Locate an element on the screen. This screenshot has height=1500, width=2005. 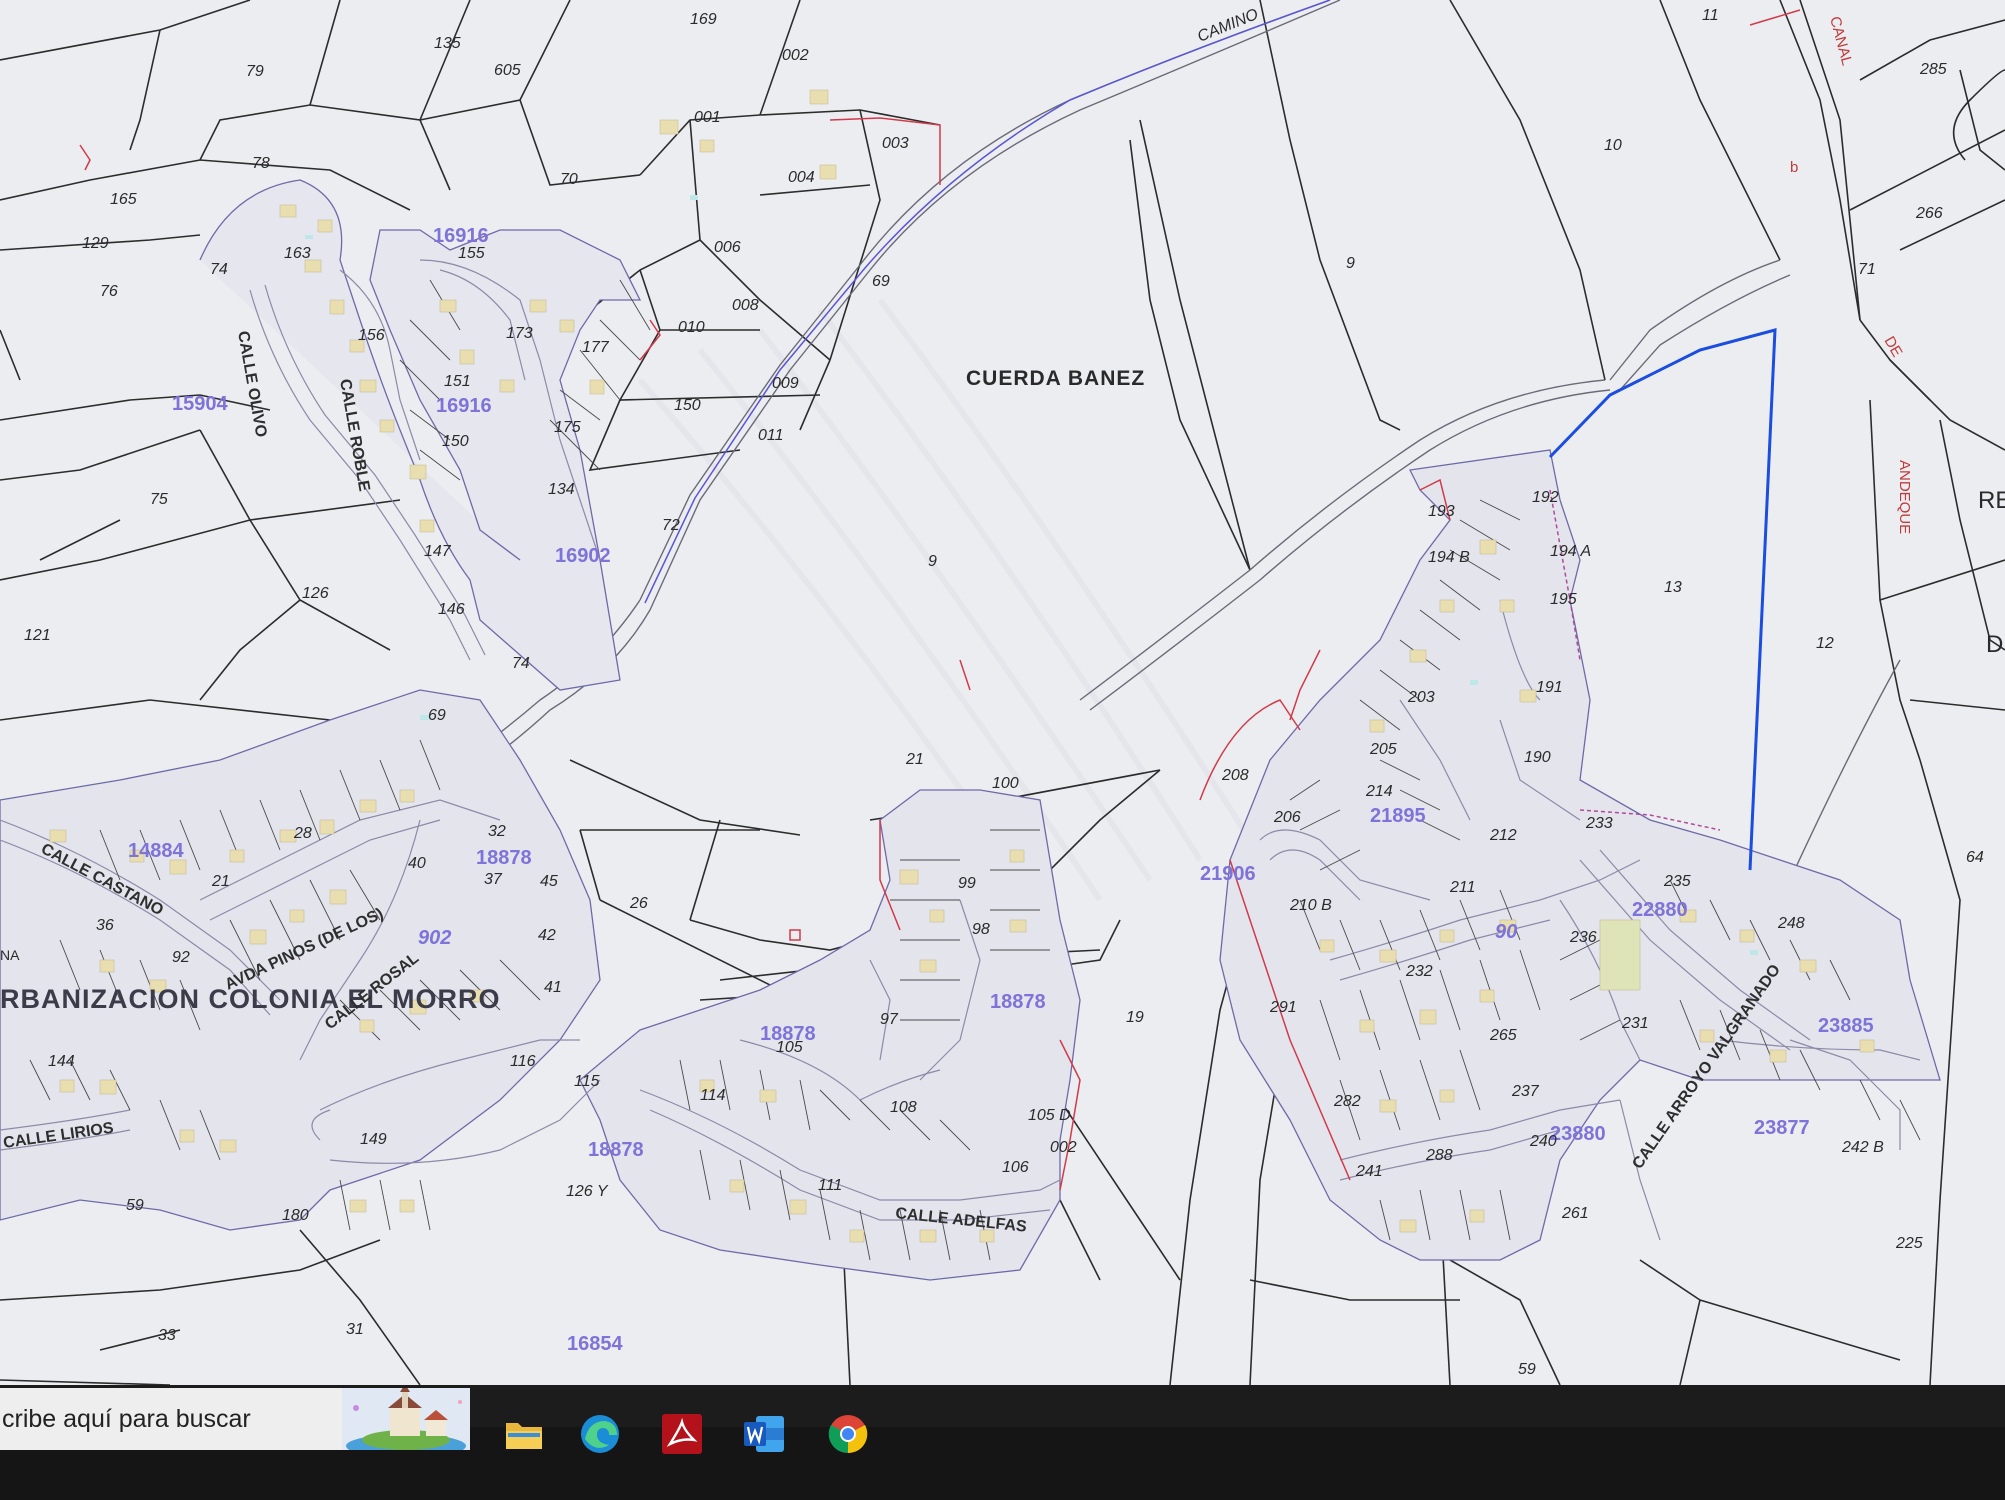
parcel-number: 261 is located at coordinates (1575, 1213).